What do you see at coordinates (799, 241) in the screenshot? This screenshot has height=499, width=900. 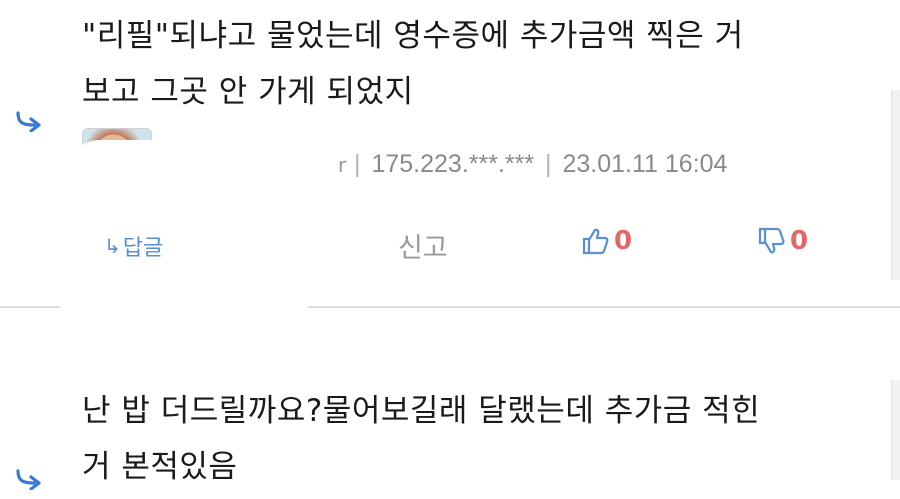 I see `dislike-count: 0` at bounding box center [799, 241].